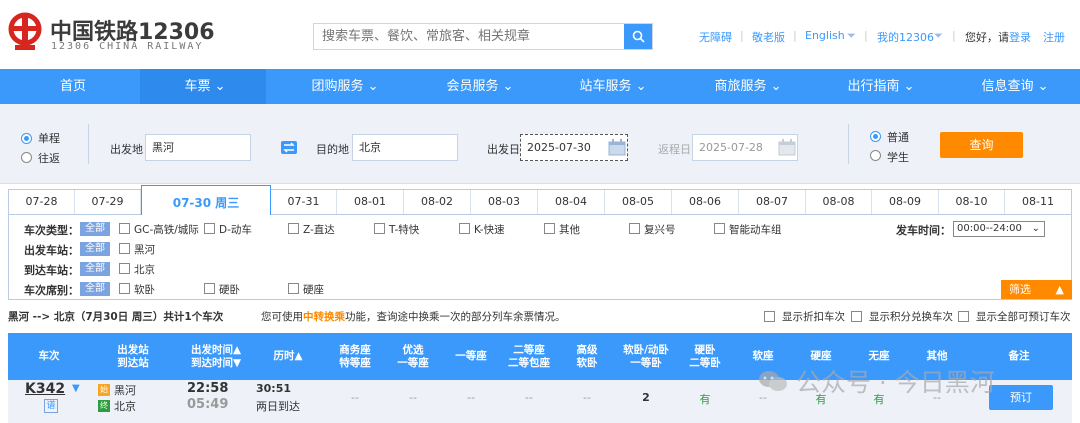 This screenshot has height=423, width=1080. What do you see at coordinates (1015, 86) in the screenshot?
I see `nav-info: 信息查询 ⌄` at bounding box center [1015, 86].